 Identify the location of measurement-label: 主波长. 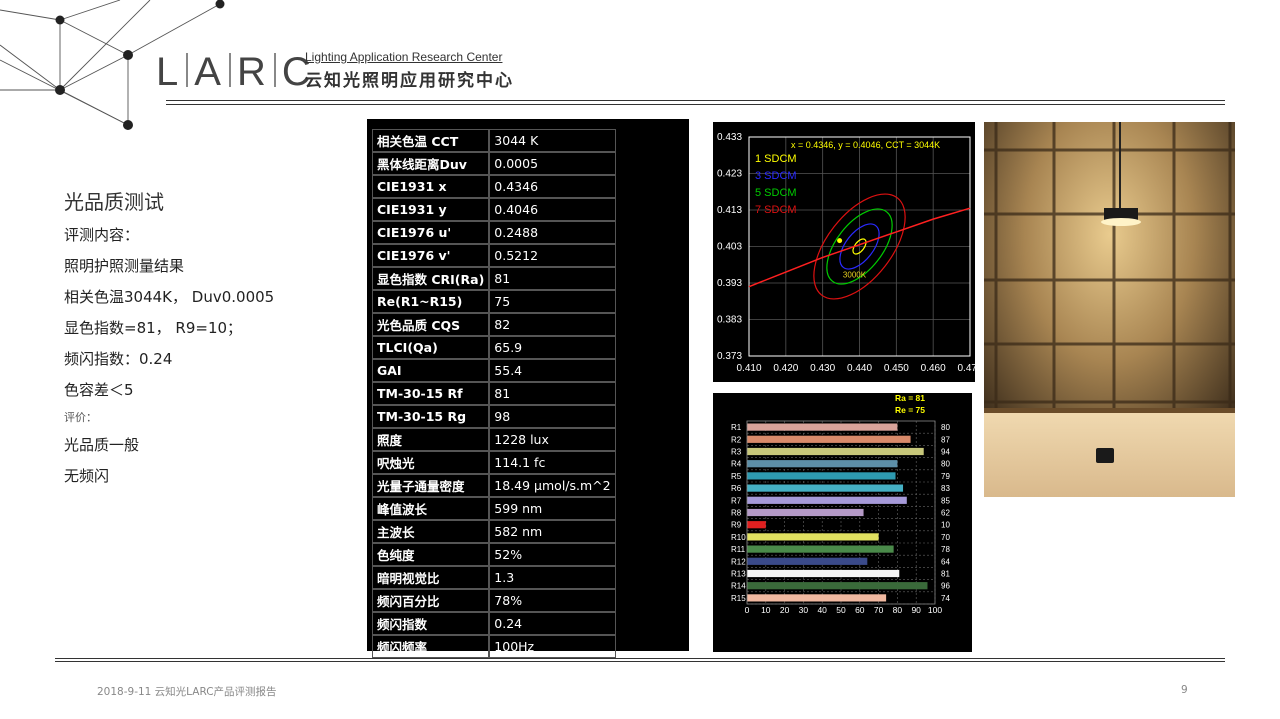
(431, 531).